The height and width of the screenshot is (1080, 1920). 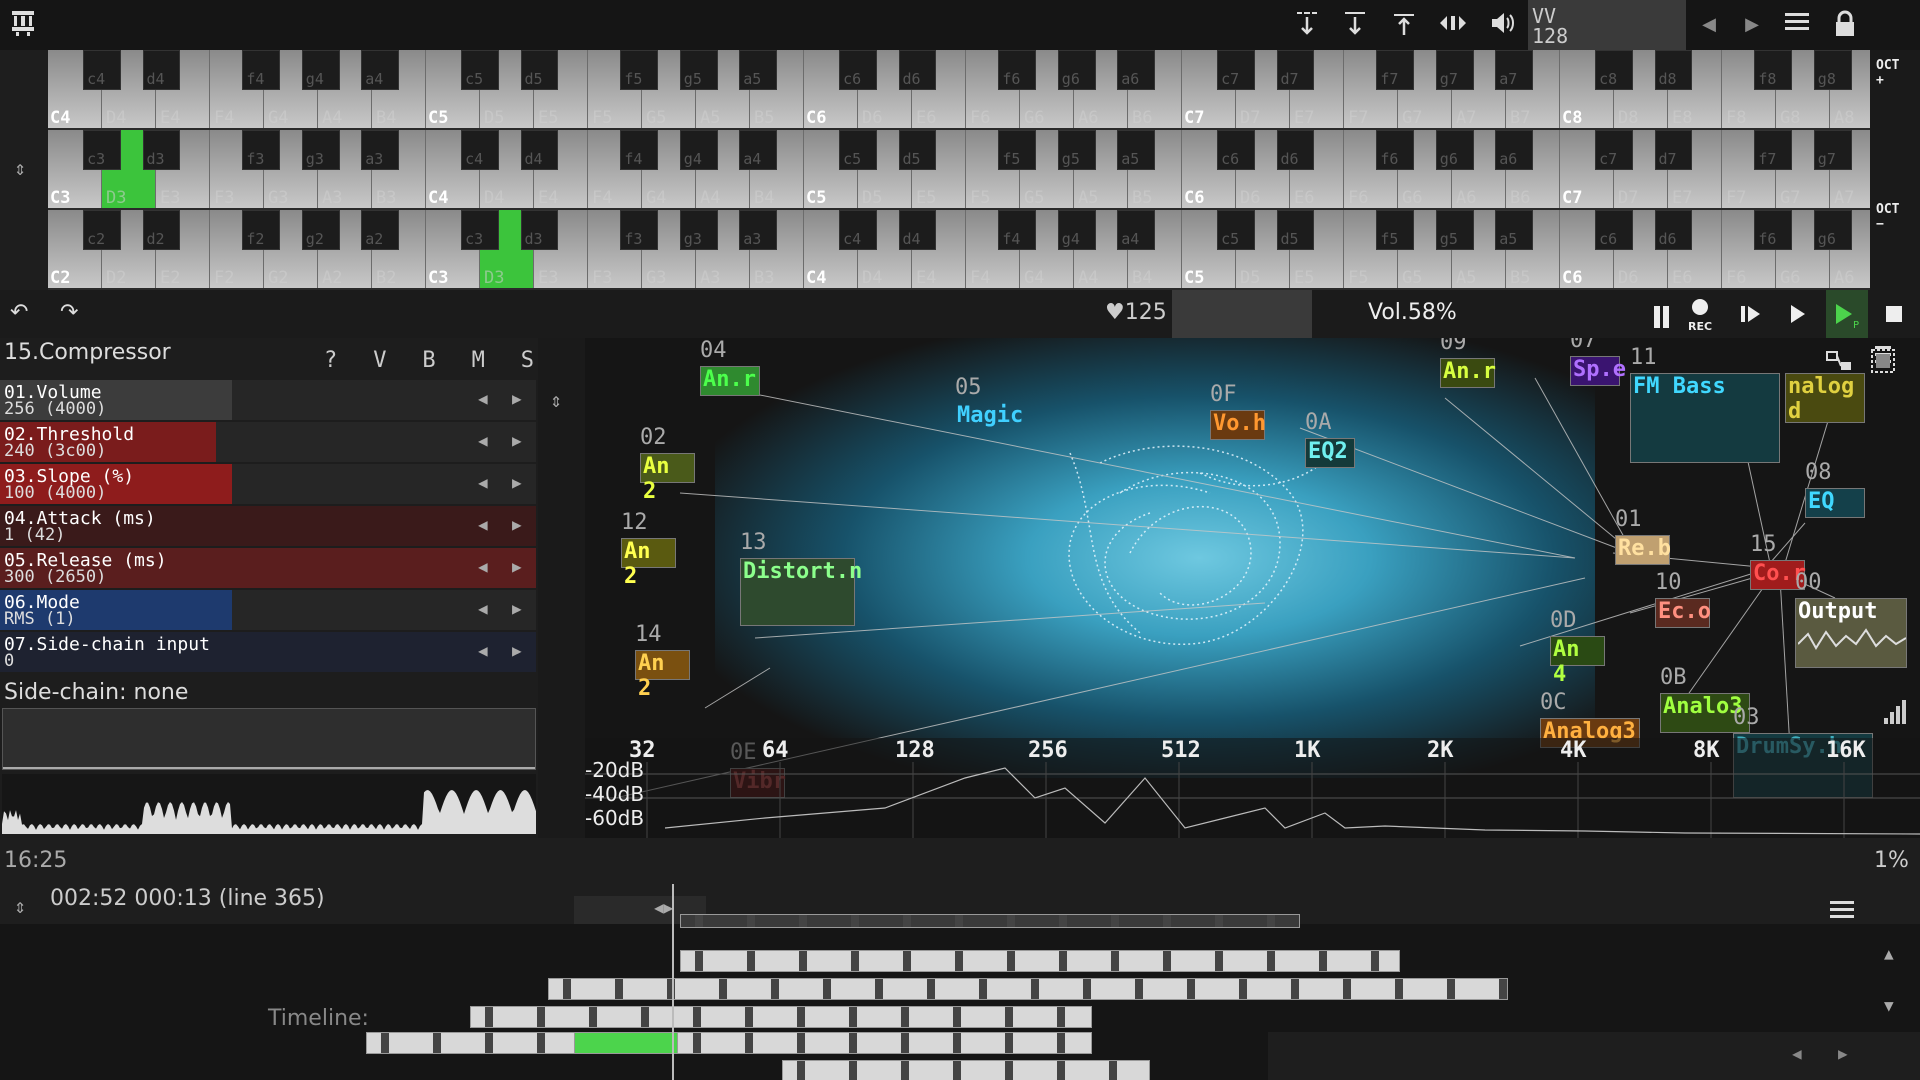 I want to click on black-key: f8, so click(x=1773, y=70).